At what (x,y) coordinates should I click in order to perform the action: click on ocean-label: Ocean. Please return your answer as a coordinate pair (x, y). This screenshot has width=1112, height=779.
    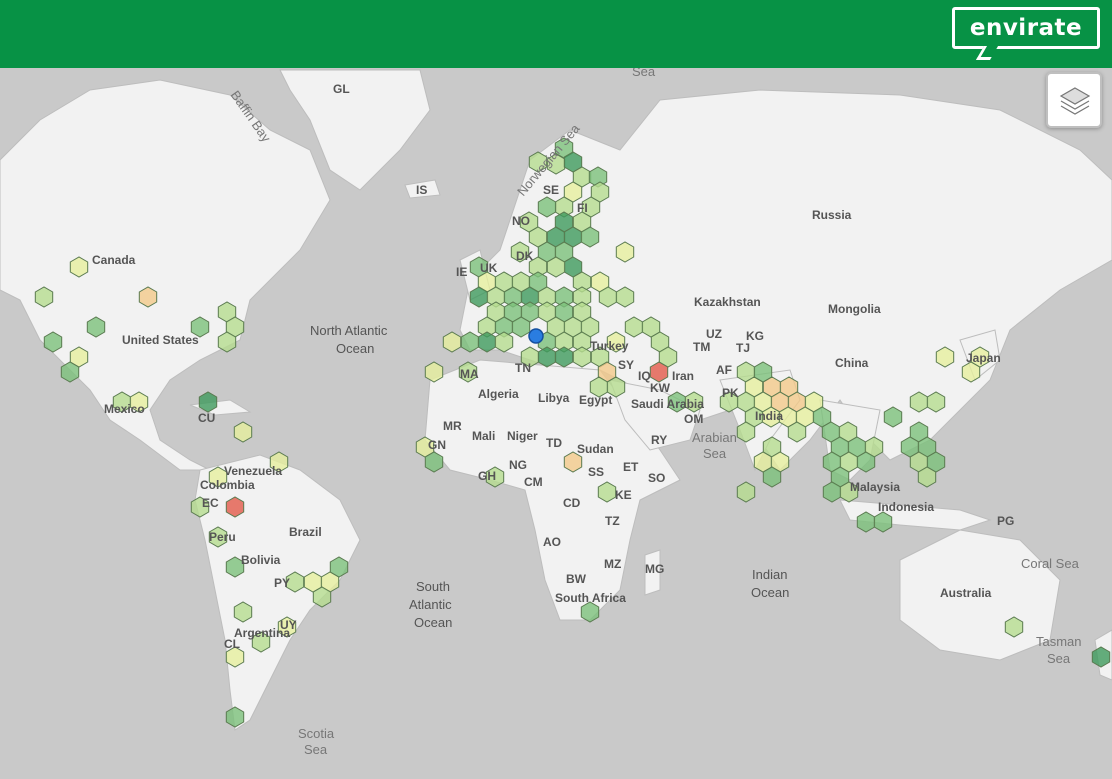
    Looking at the image, I should click on (433, 622).